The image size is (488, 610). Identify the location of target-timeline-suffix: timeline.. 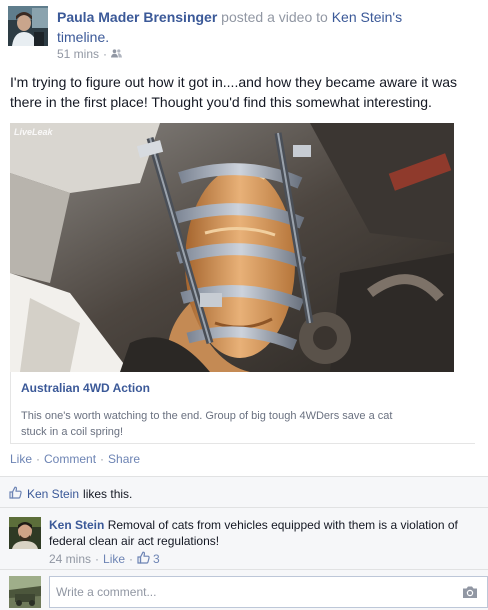
(83, 37).